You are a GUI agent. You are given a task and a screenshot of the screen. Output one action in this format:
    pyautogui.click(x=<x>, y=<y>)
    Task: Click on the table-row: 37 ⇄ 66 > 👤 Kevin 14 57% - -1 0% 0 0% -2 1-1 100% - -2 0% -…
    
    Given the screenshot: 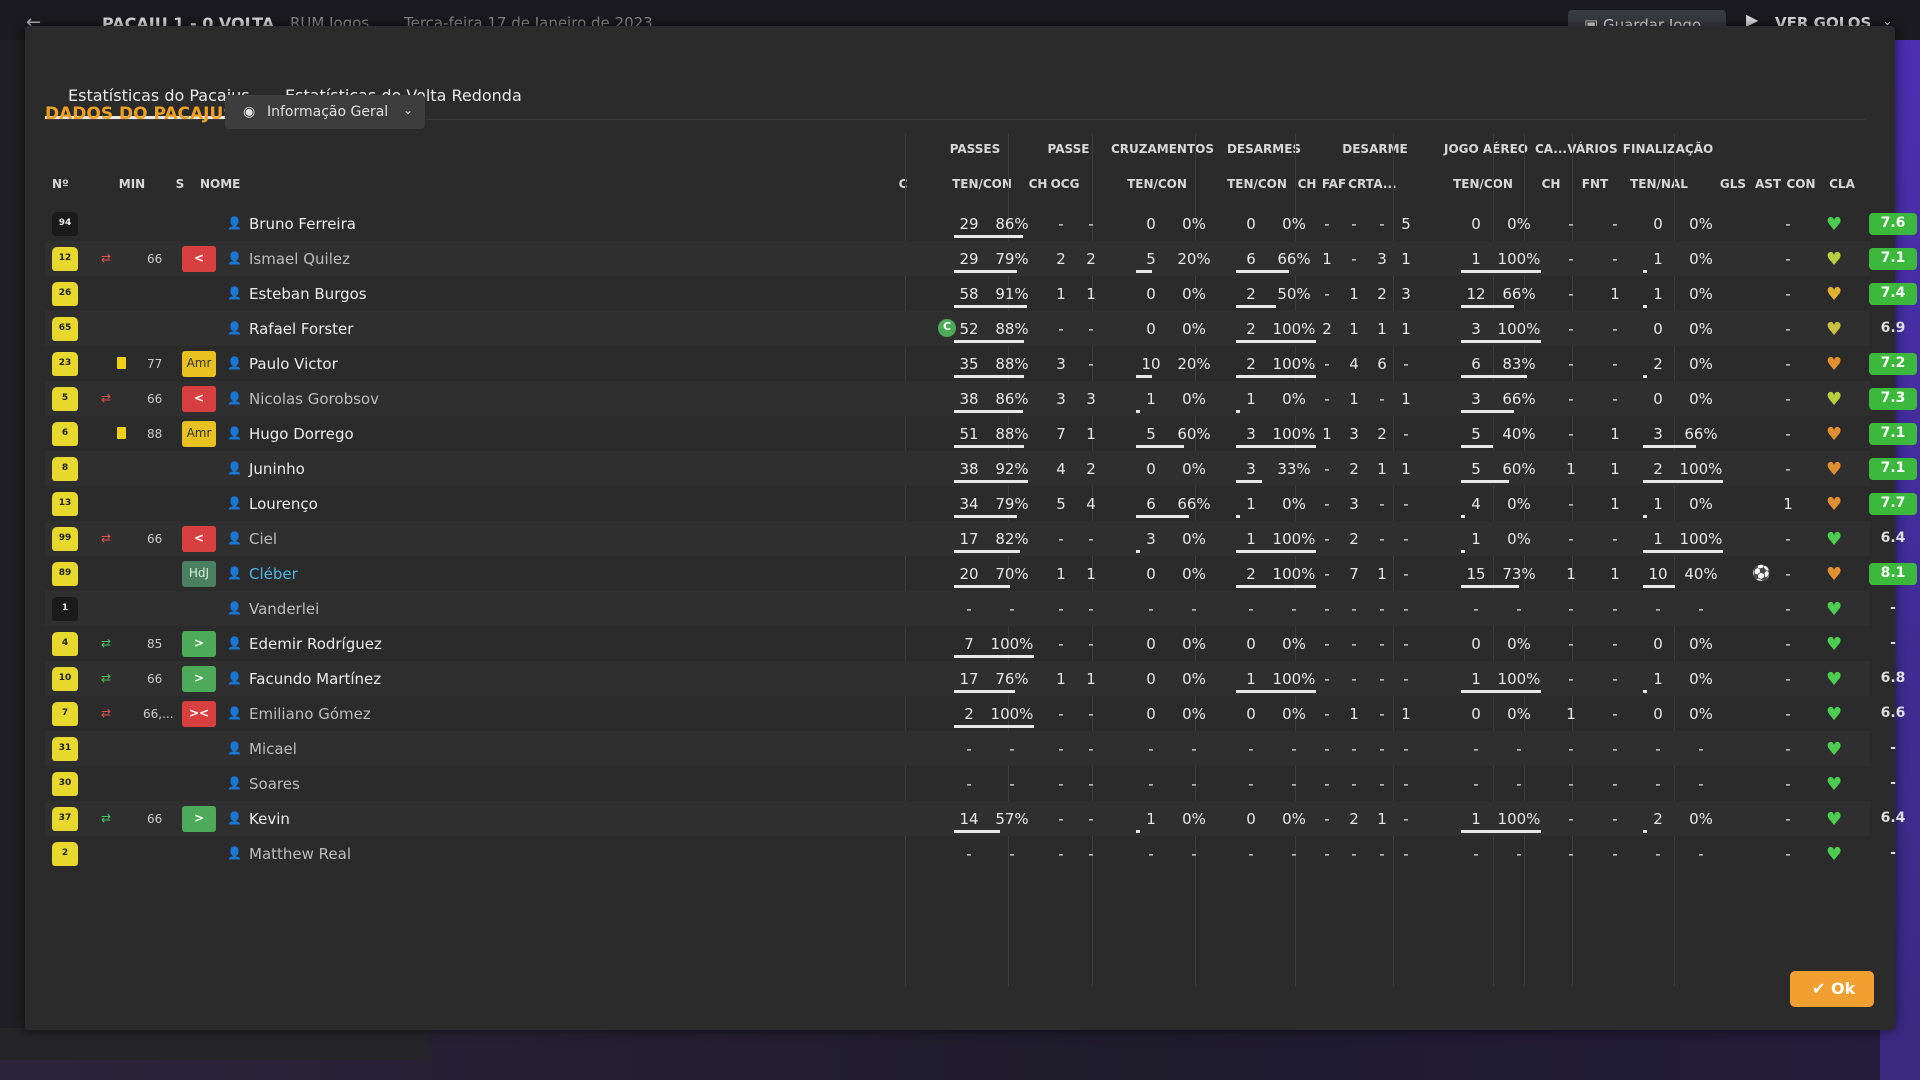 What is the action you would take?
    pyautogui.click(x=975, y=818)
    